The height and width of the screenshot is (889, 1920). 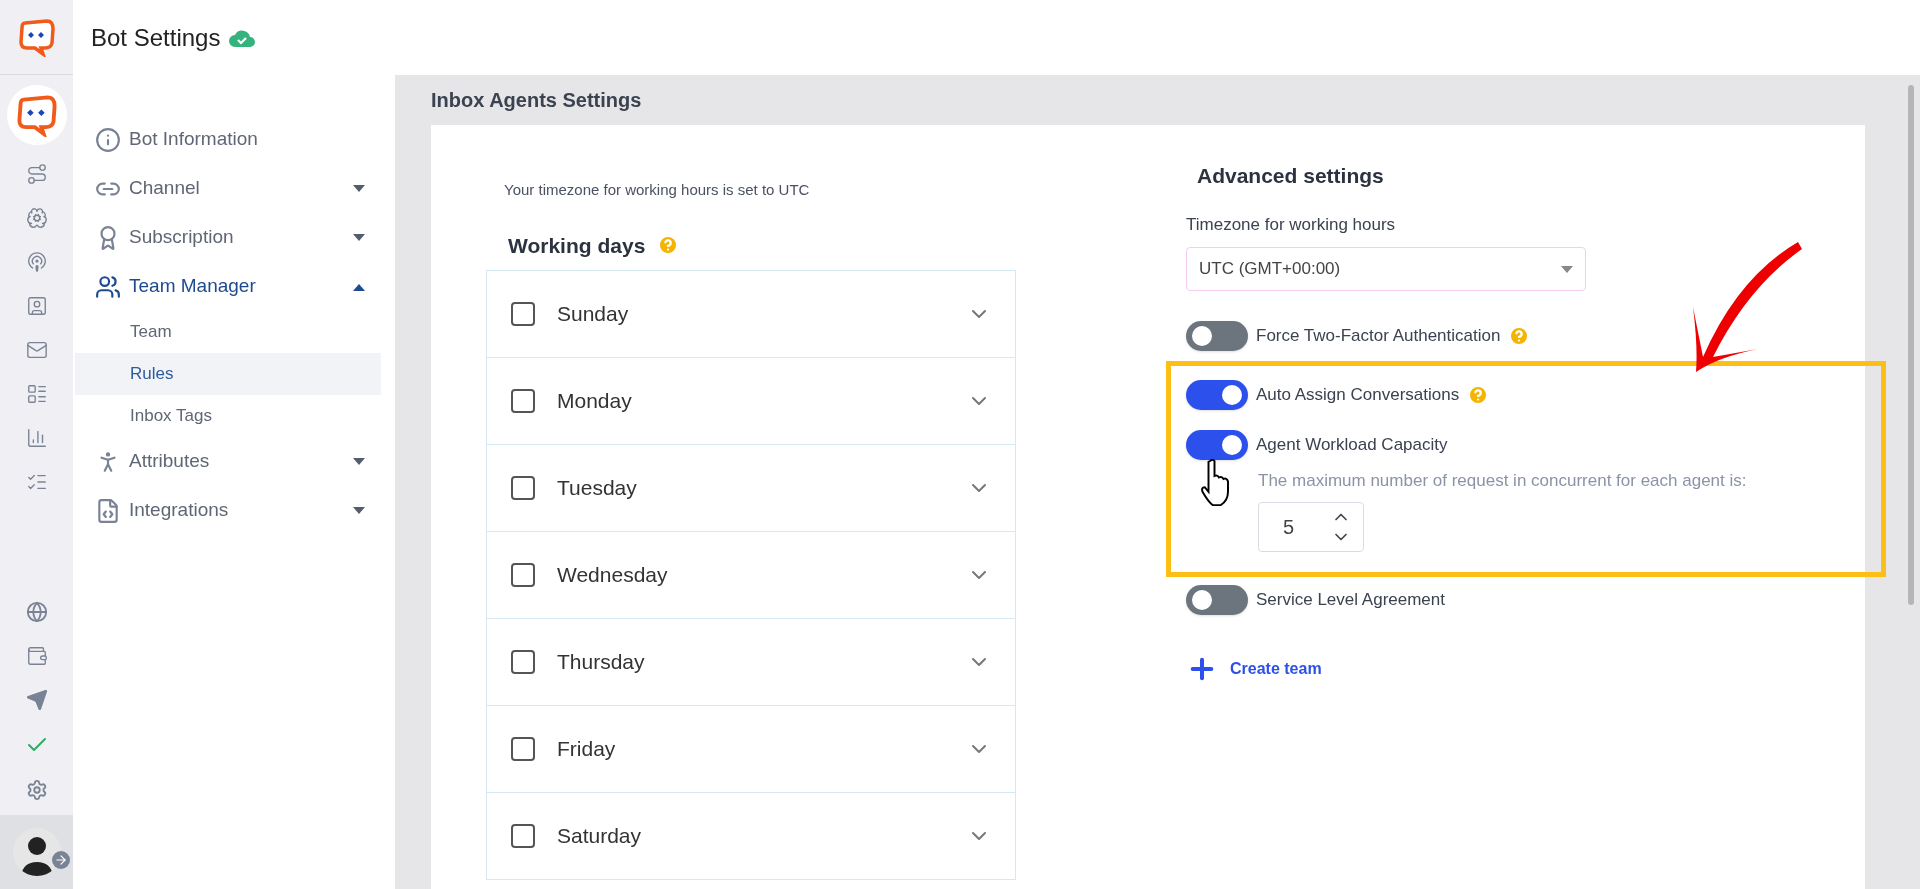 I want to click on create-team-button: Create team, so click(x=1254, y=668).